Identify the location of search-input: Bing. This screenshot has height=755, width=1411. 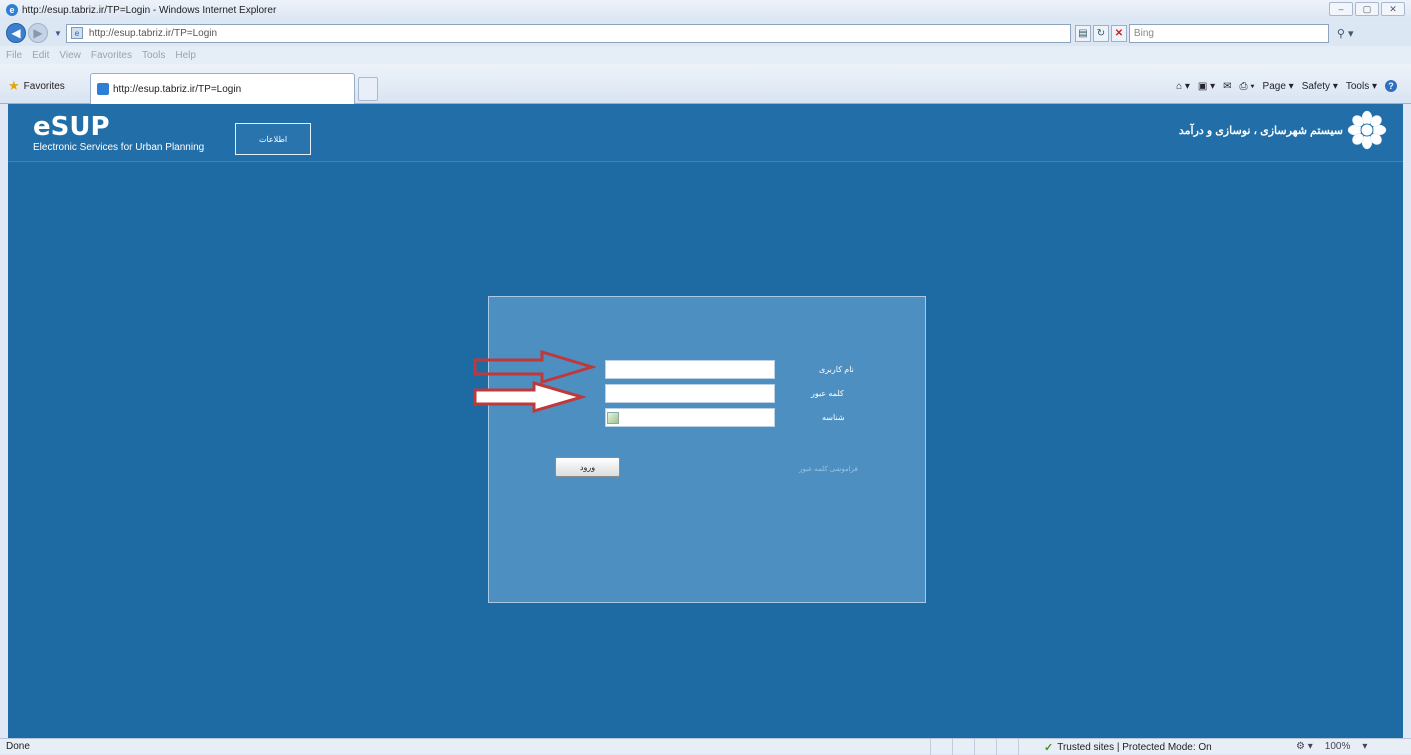
(1228, 33).